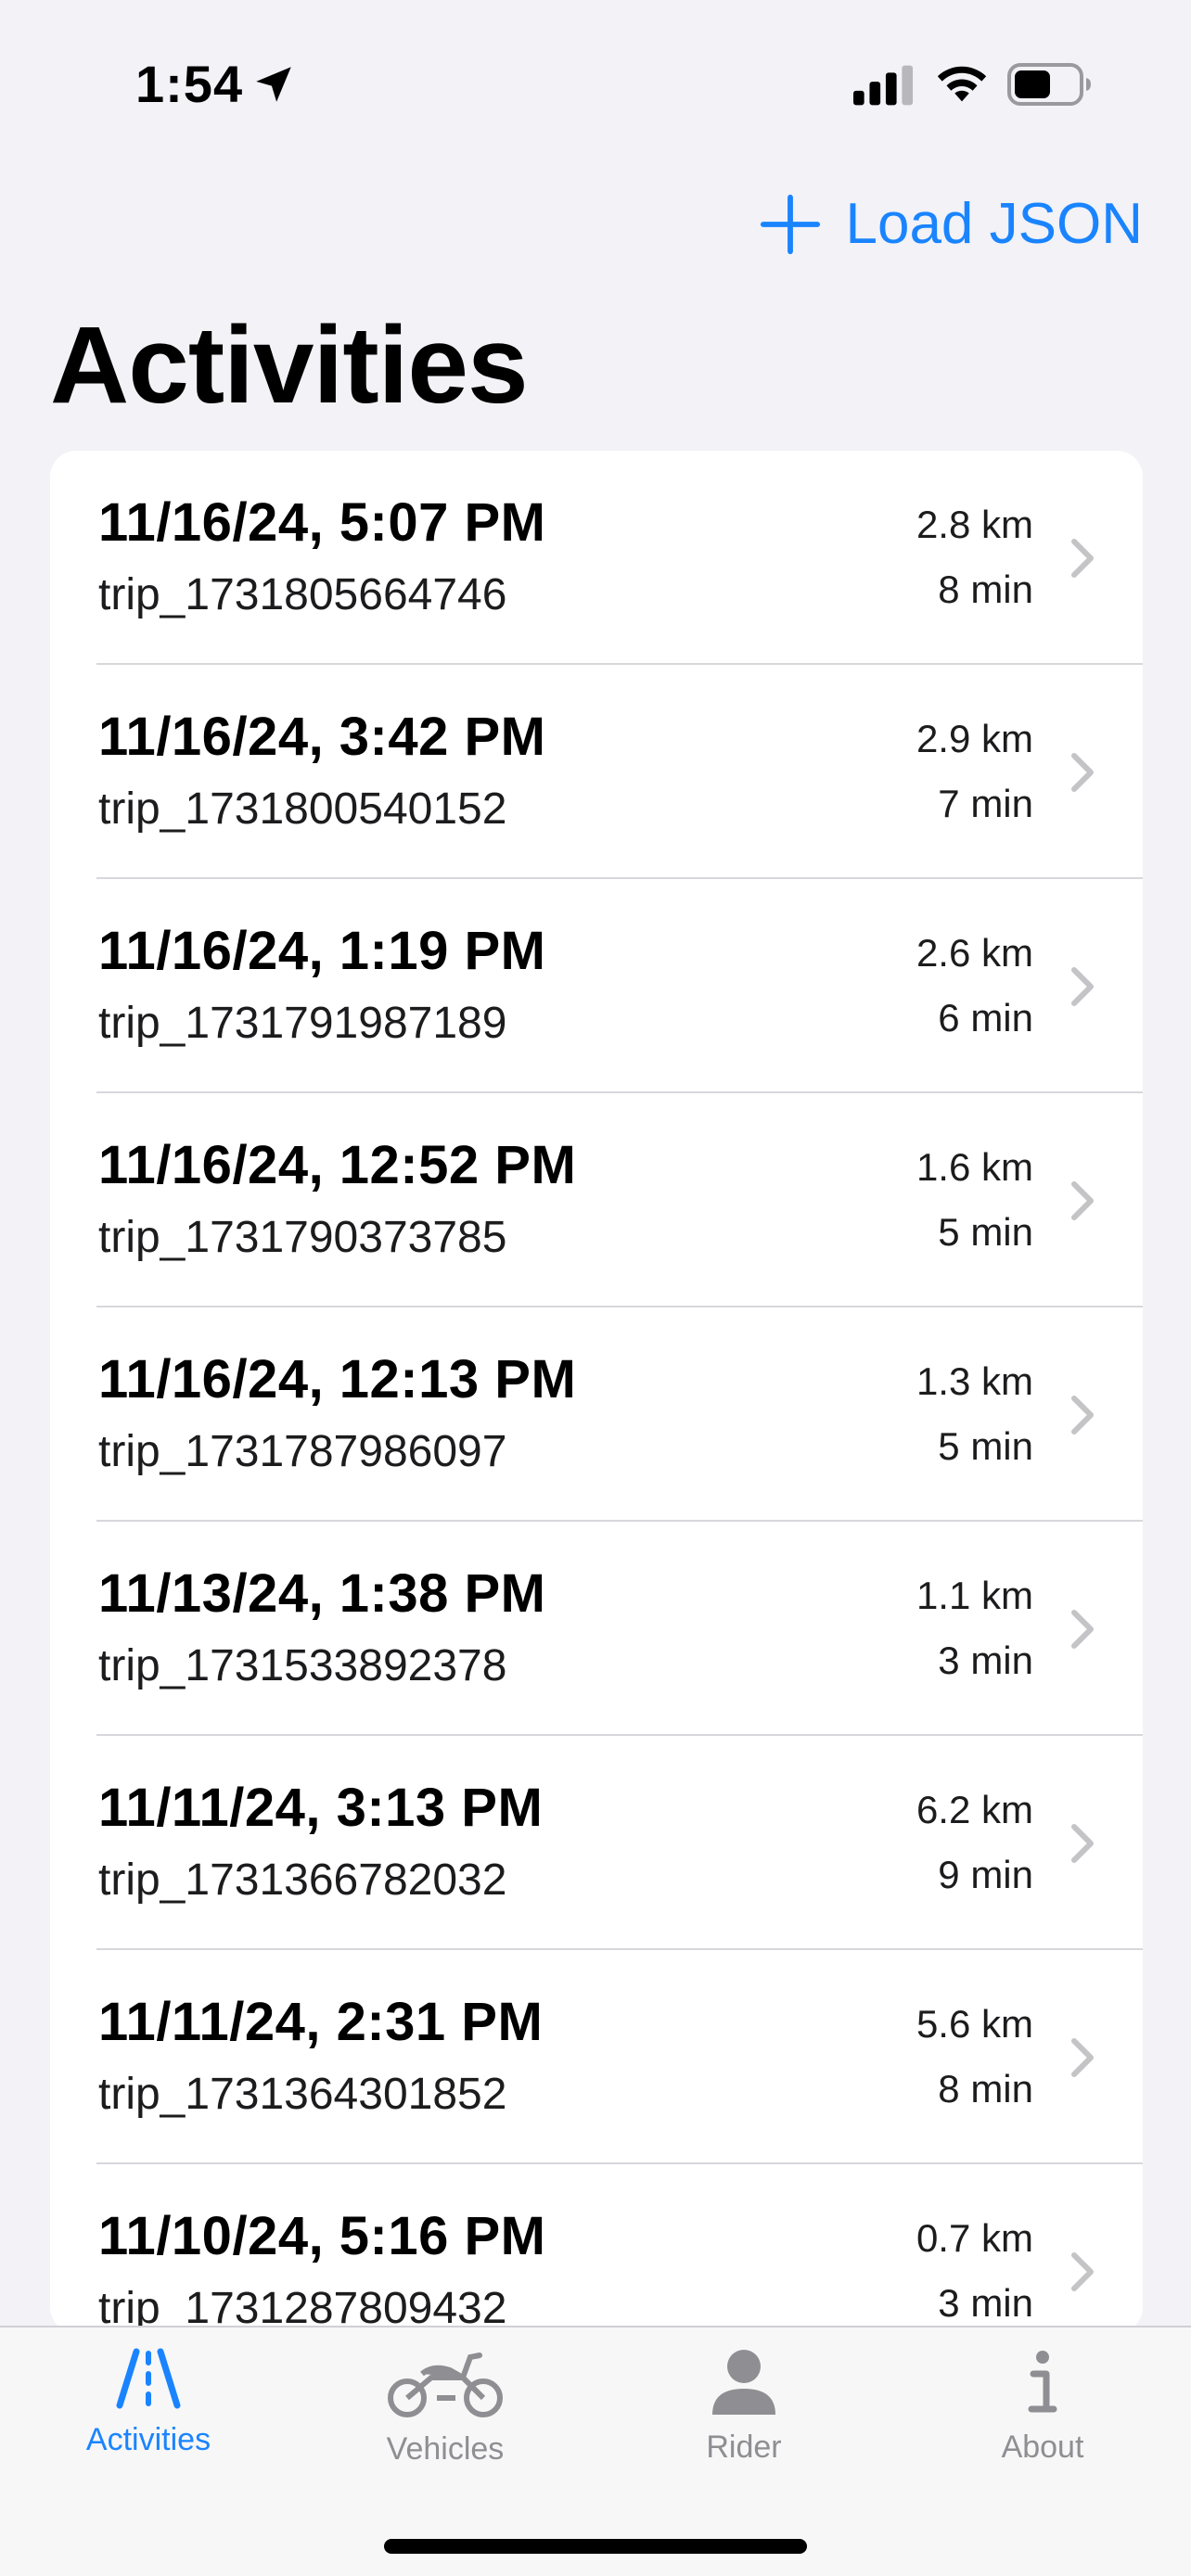  I want to click on wifi-icon, so click(962, 84).